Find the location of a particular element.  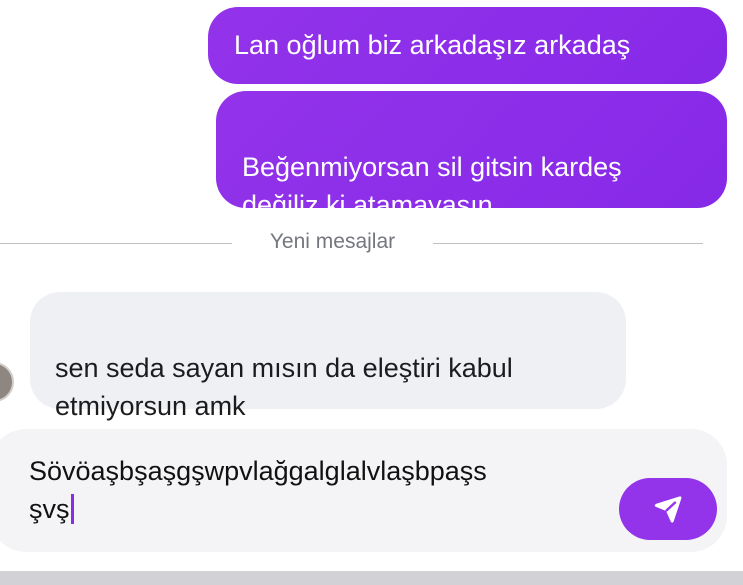

send-button is located at coordinates (668, 509).